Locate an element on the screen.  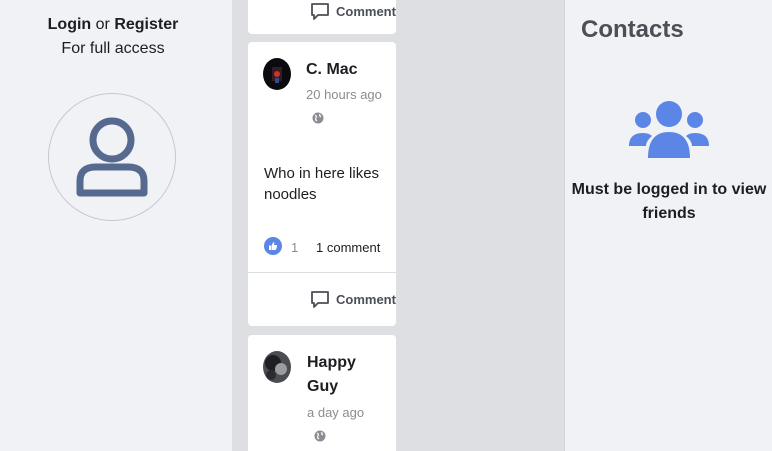
comment-count: 1 comment is located at coordinates (348, 247).